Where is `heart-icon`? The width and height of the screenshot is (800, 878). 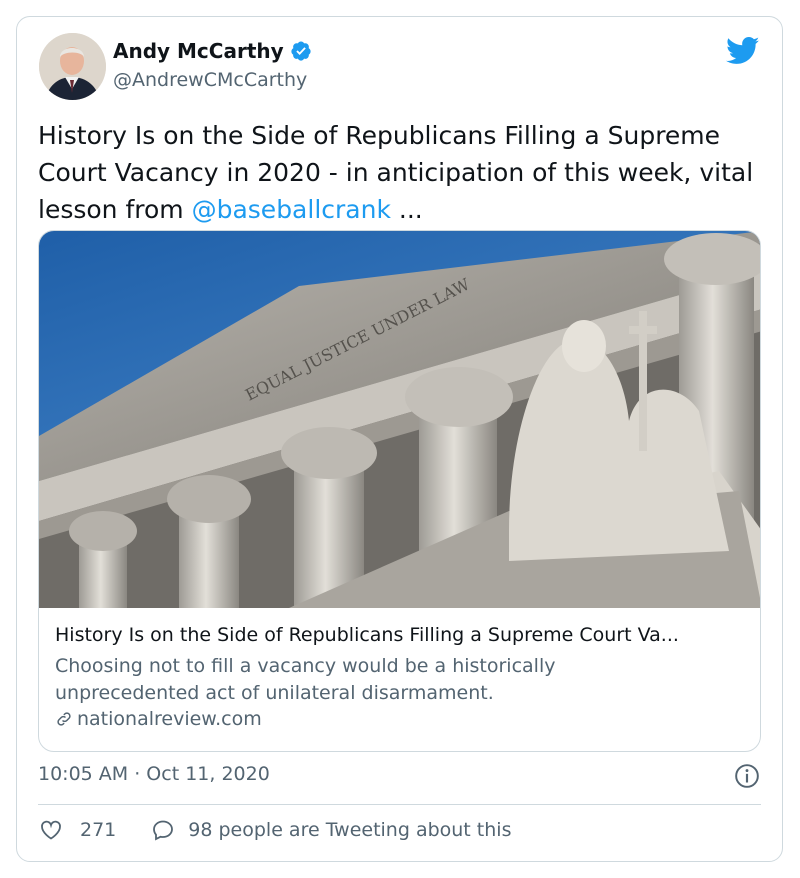 heart-icon is located at coordinates (51, 830).